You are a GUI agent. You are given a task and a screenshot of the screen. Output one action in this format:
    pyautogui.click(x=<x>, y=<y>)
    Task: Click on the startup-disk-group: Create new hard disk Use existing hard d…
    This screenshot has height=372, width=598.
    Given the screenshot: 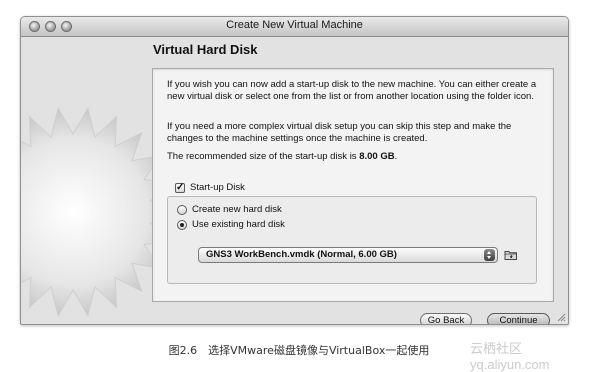 What is the action you would take?
    pyautogui.click(x=352, y=240)
    